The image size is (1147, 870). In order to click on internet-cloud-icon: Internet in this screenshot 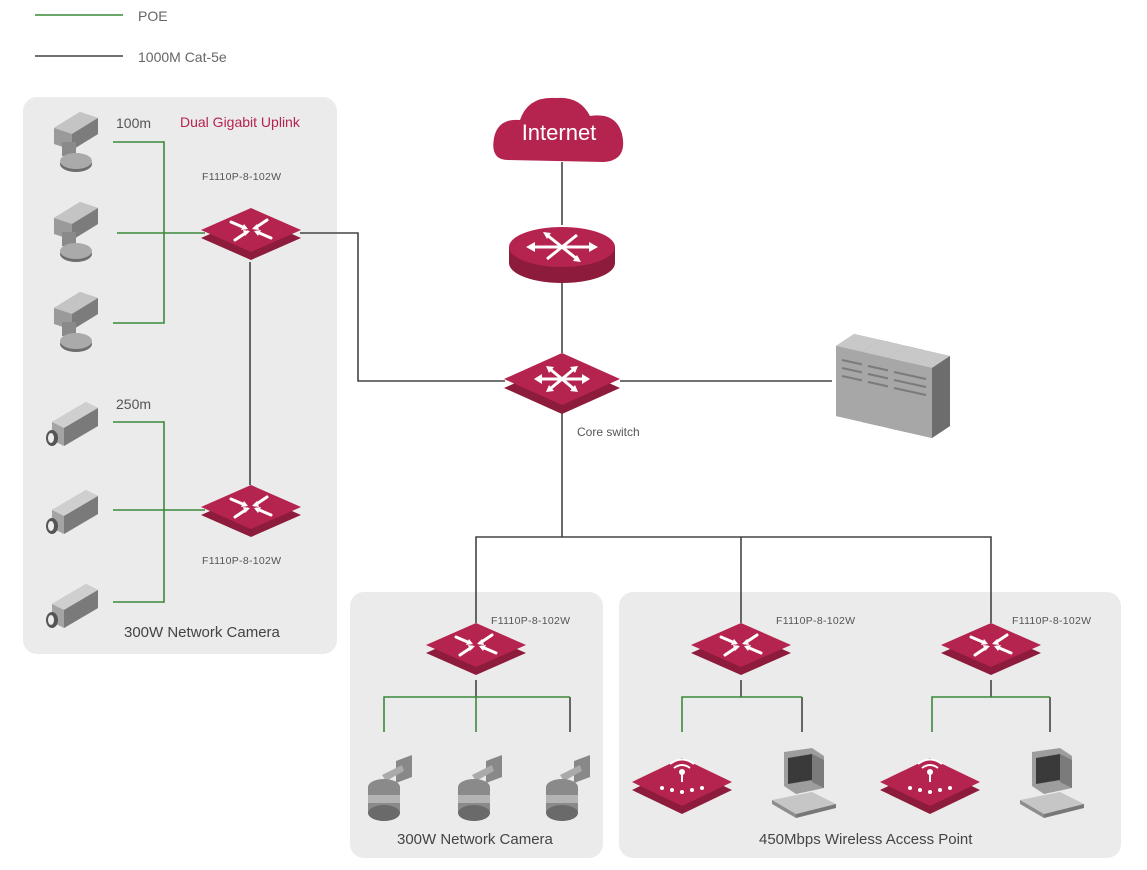, I will do `click(558, 129)`.